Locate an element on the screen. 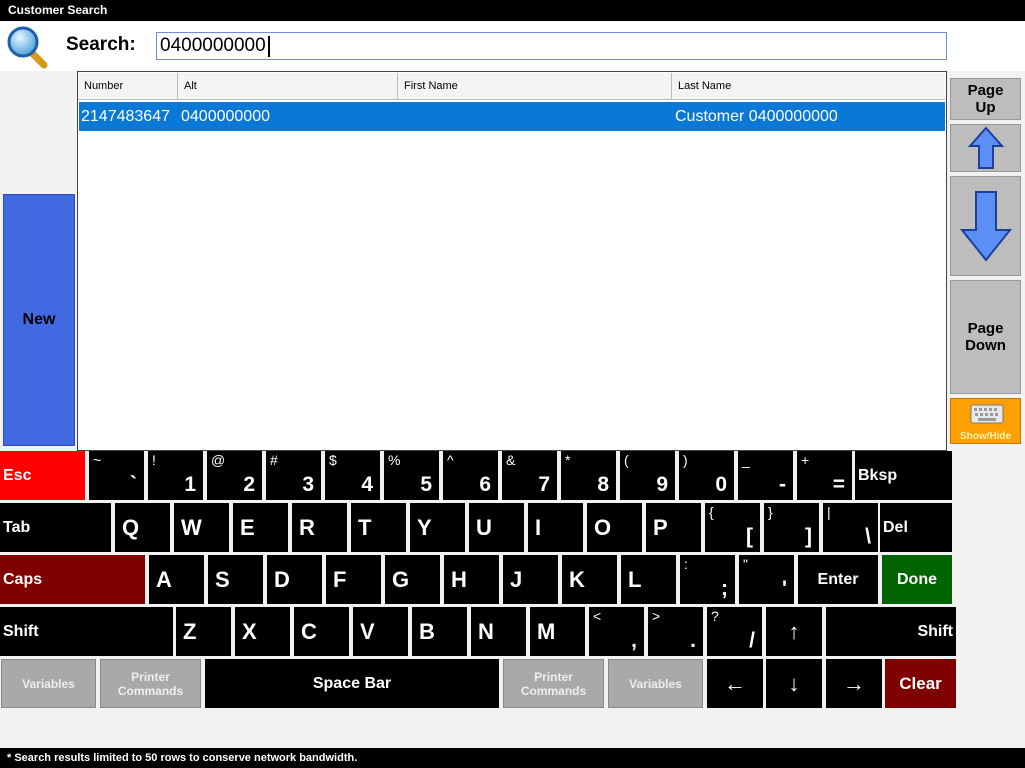 The height and width of the screenshot is (768, 1025). key-zsym-0: <, is located at coordinates (616, 631).